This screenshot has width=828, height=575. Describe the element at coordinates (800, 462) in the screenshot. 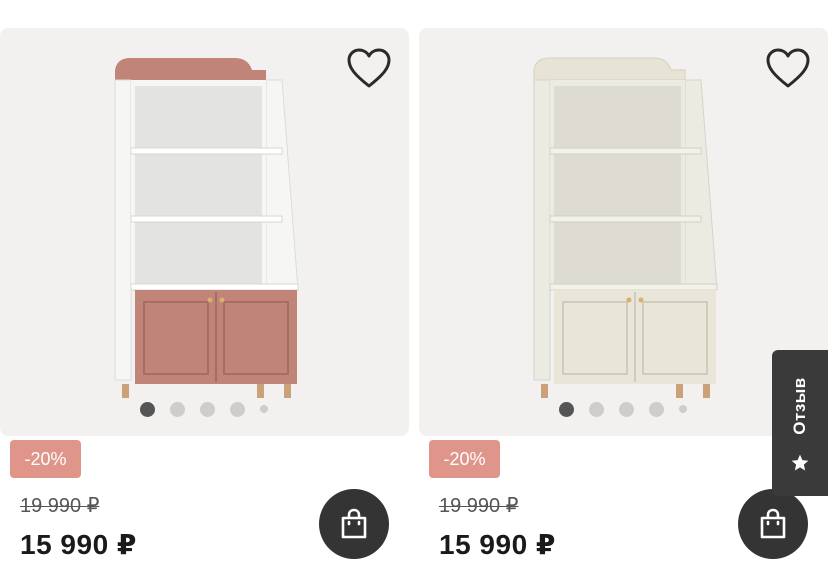

I see `star-icon` at that location.